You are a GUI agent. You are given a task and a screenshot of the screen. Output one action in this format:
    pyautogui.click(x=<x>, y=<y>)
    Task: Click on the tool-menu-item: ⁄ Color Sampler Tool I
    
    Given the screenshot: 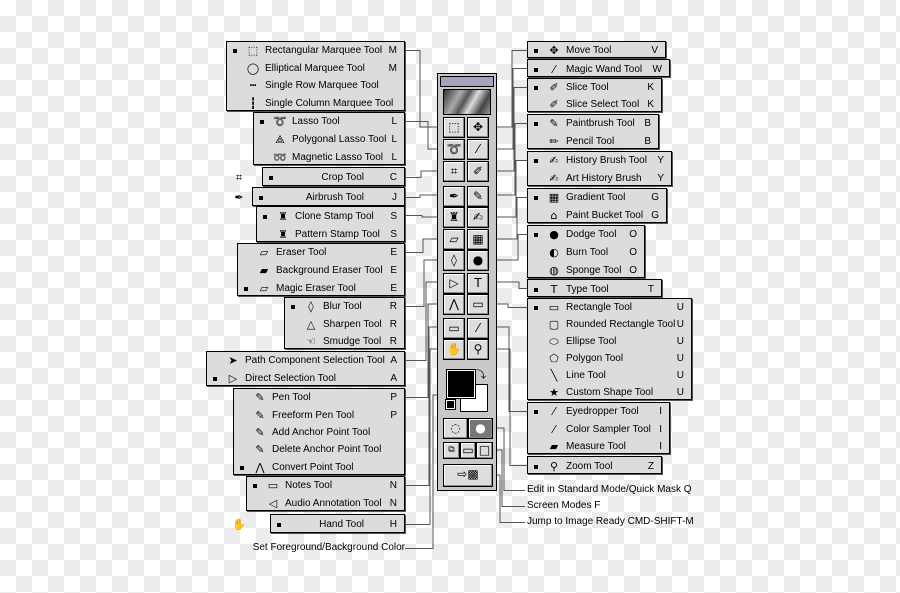 What is the action you would take?
    pyautogui.click(x=598, y=429)
    